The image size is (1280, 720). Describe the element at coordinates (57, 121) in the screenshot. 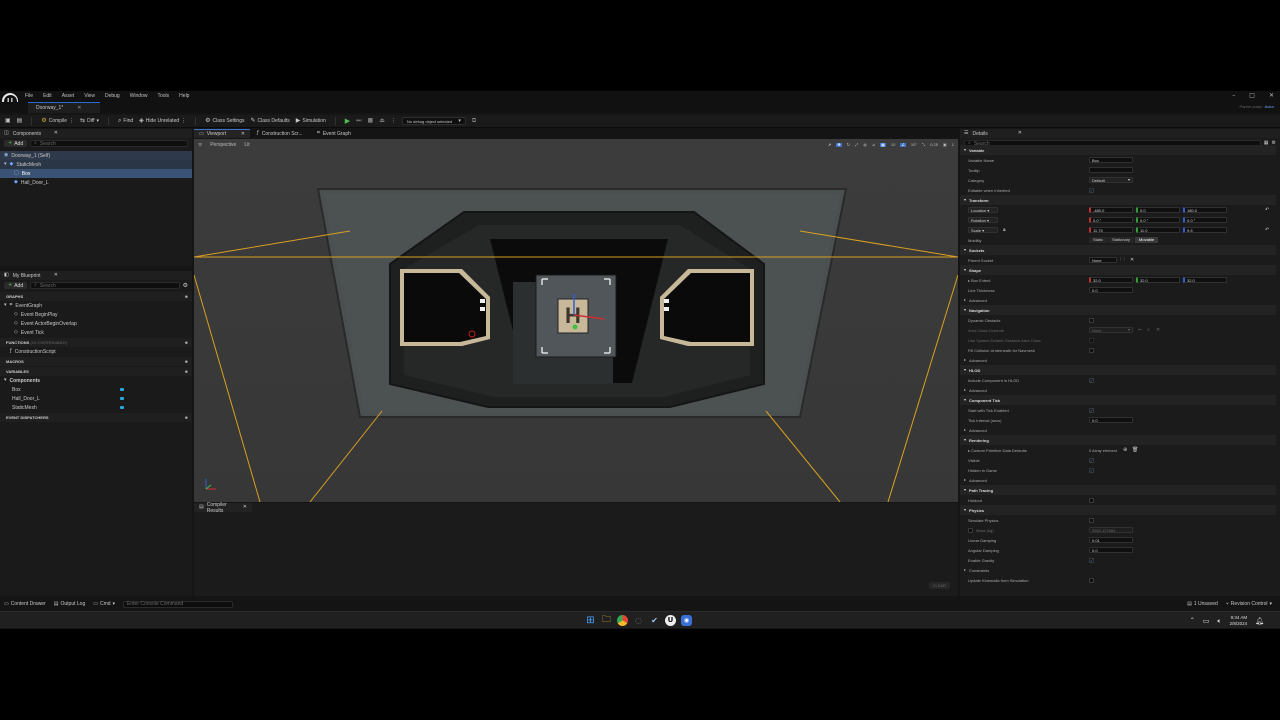

I see `compile-button: ⚙ Compile ⋮` at that location.